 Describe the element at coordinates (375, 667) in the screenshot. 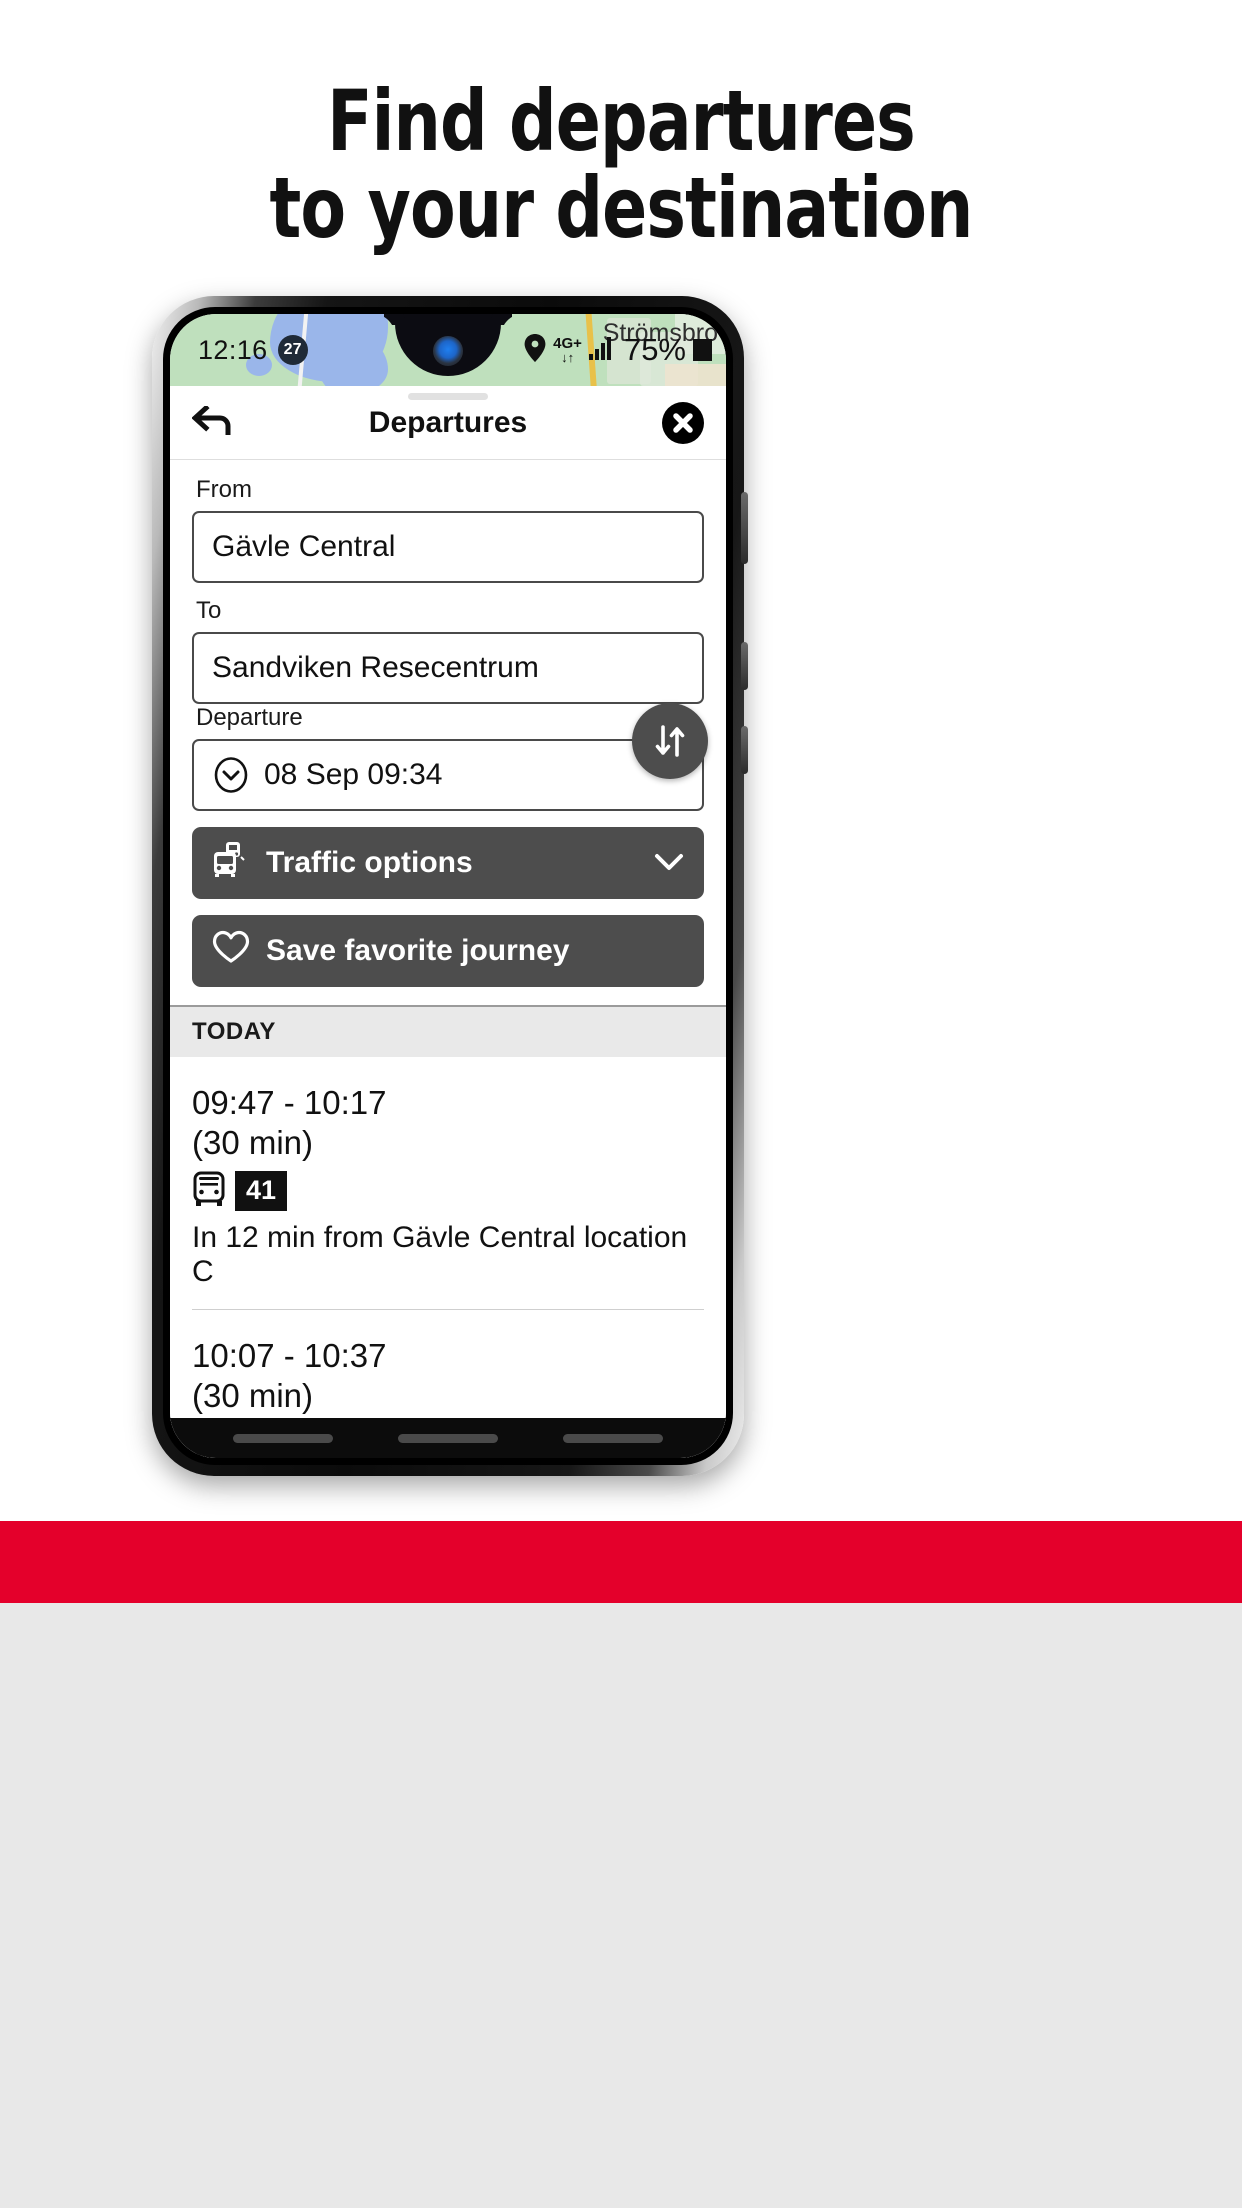

I see `to-input-value: Sandviken Resecentrum` at that location.